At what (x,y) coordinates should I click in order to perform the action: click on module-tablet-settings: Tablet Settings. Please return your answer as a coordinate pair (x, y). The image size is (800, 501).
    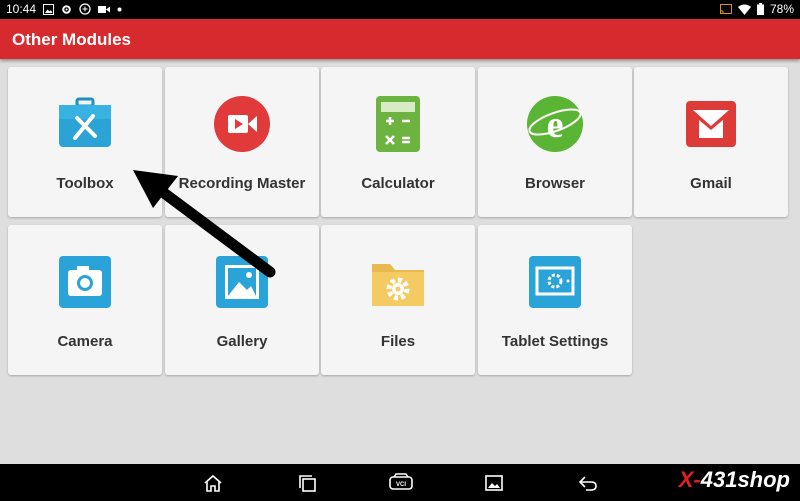
    Looking at the image, I should click on (555, 300).